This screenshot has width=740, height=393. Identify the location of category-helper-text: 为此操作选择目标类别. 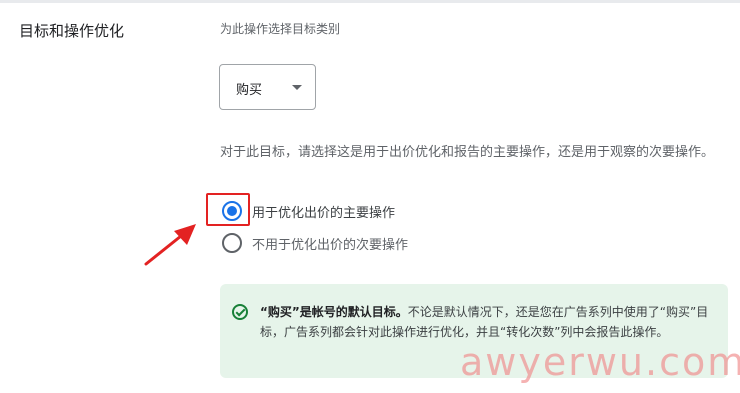
(280, 29).